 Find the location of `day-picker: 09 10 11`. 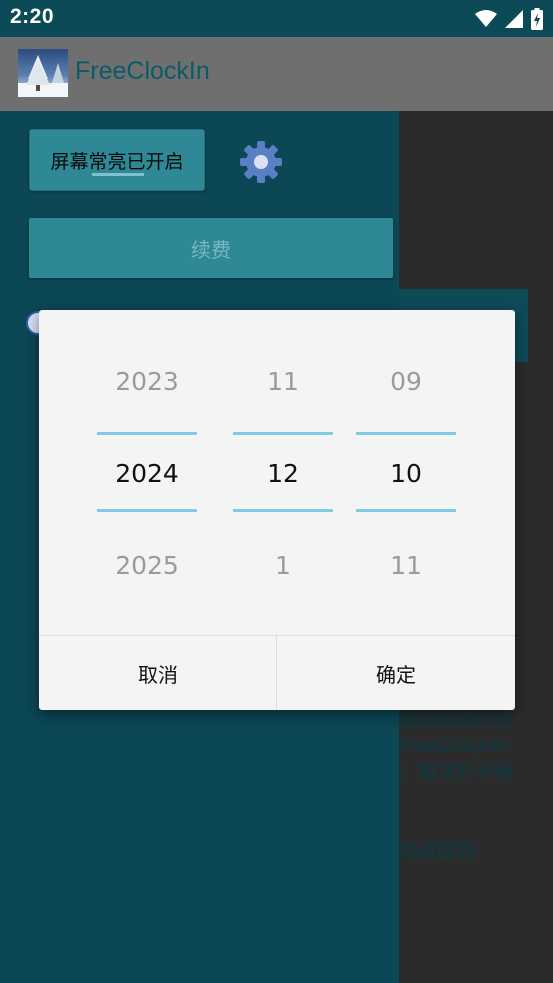

day-picker: 09 10 11 is located at coordinates (406, 472).